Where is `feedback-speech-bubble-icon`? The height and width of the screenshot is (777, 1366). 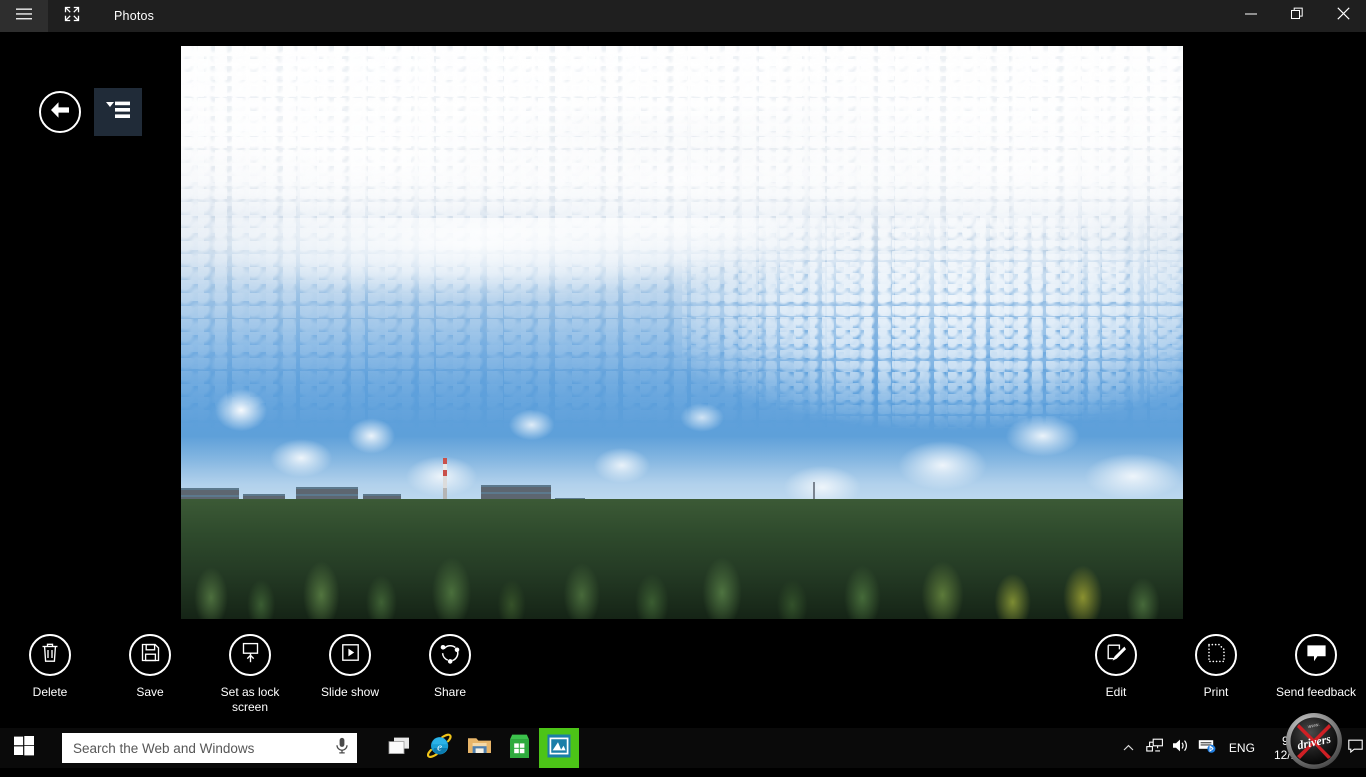 feedback-speech-bubble-icon is located at coordinates (1316, 655).